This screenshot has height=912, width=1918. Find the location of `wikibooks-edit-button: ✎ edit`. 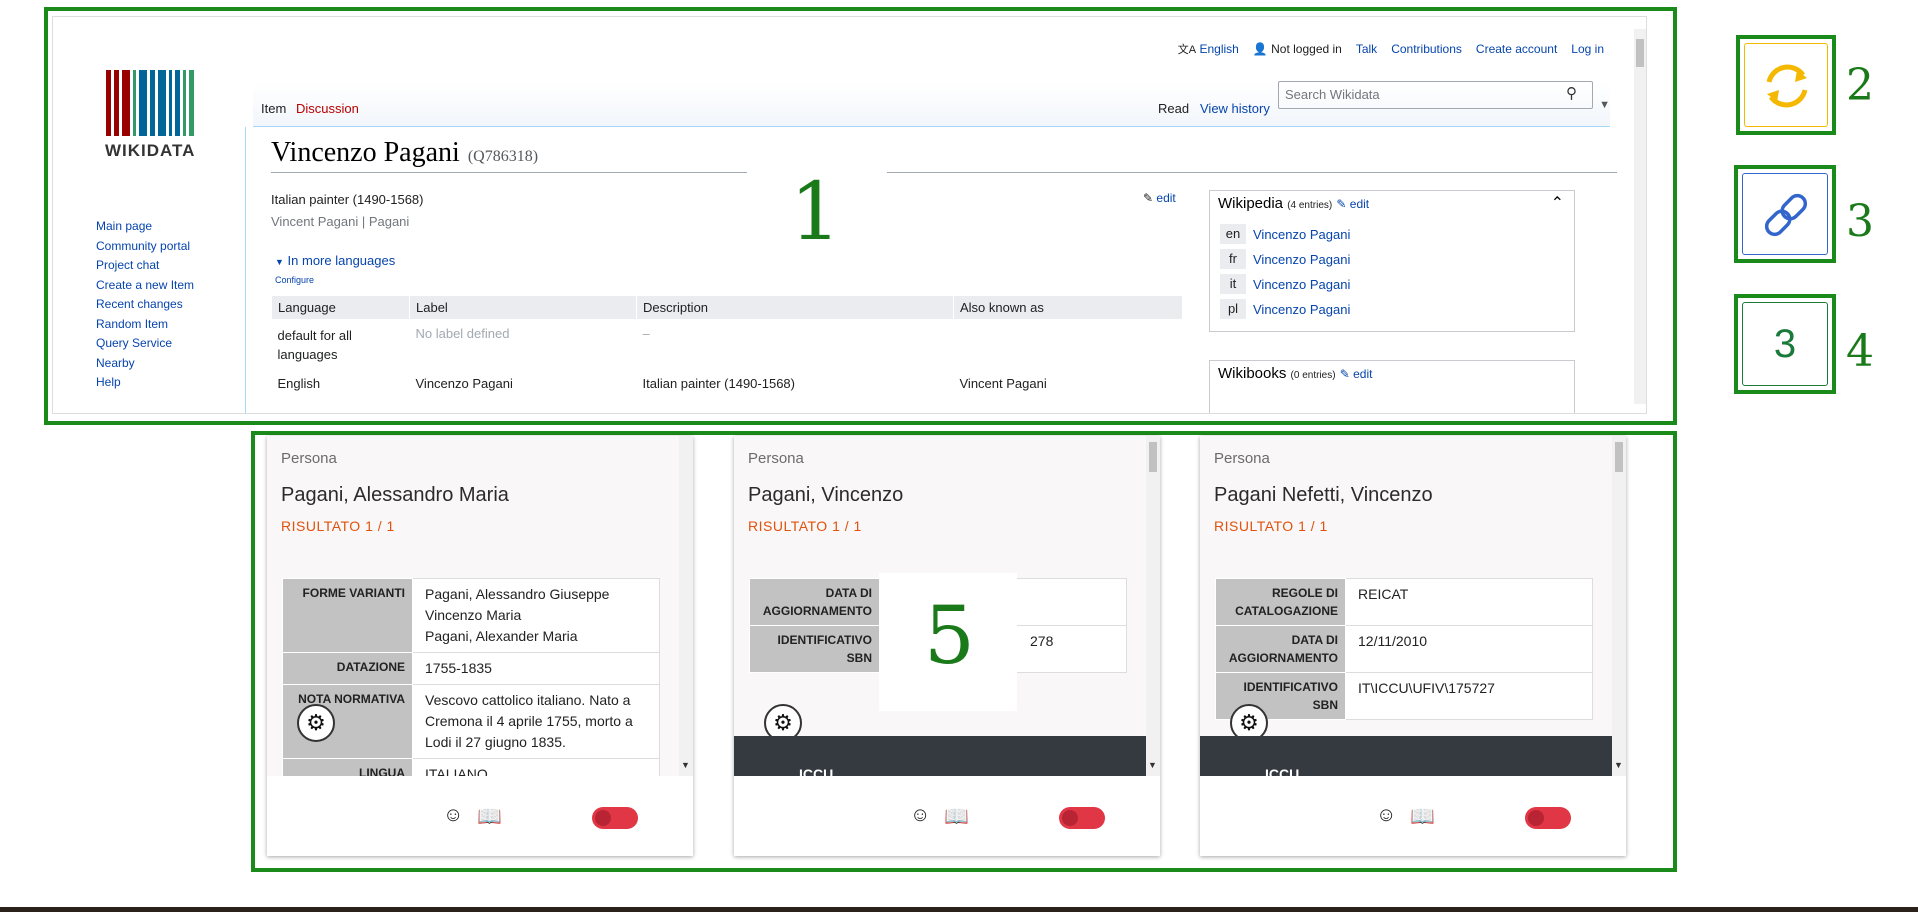

wikibooks-edit-button: ✎ edit is located at coordinates (1356, 374).